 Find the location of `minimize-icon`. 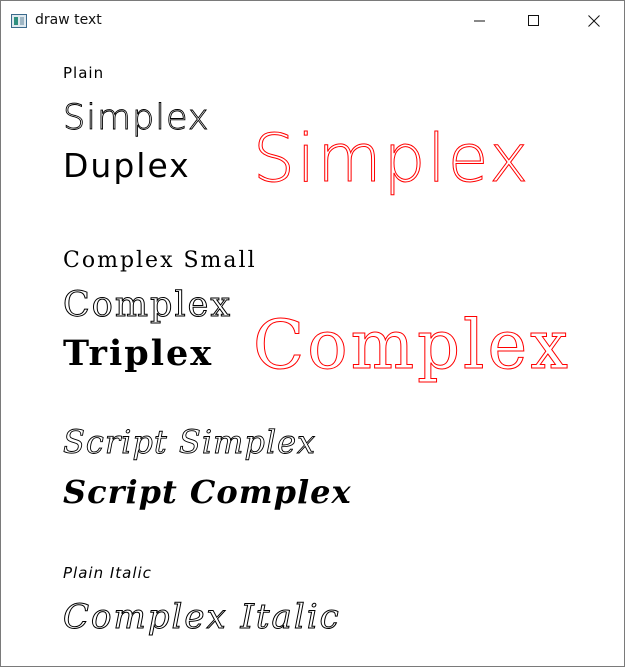

minimize-icon is located at coordinates (479, 21).